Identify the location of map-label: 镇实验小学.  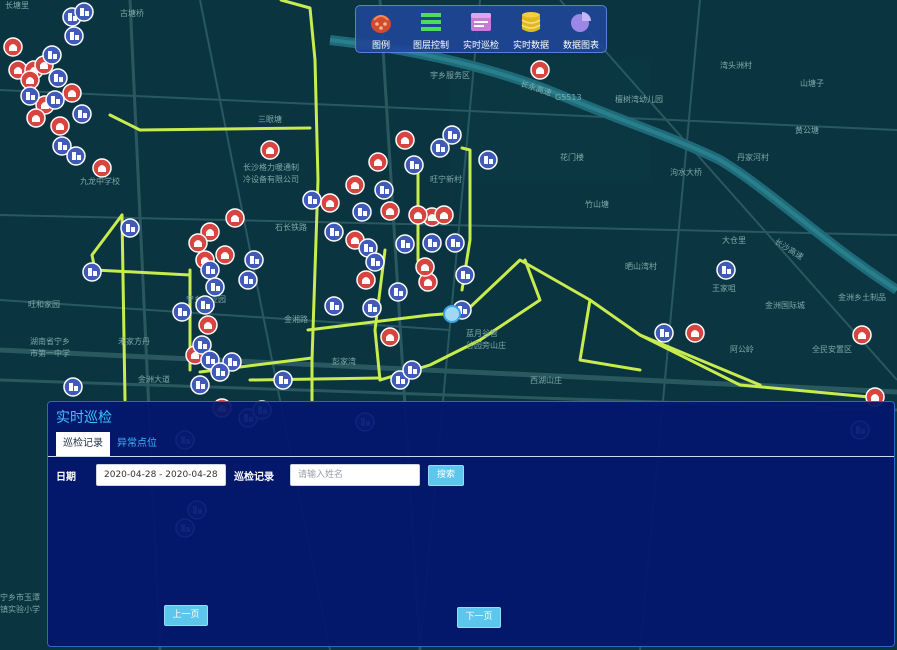
(20, 609).